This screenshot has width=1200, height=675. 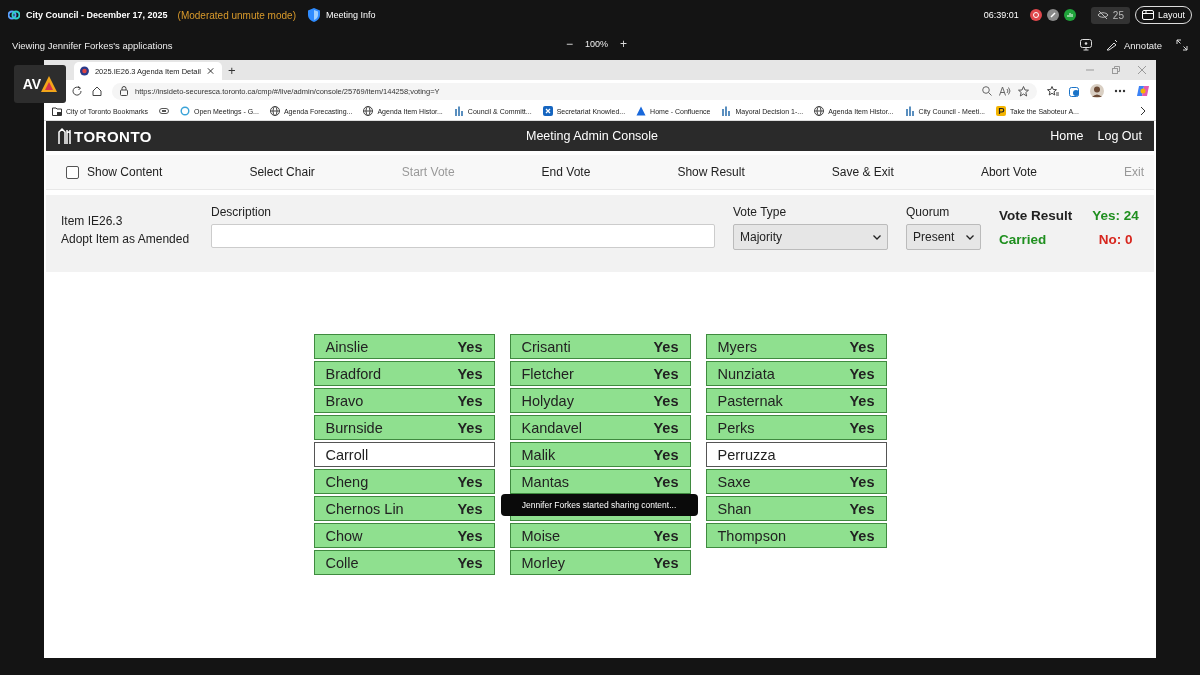 I want to click on reload-icon, so click(x=77, y=91).